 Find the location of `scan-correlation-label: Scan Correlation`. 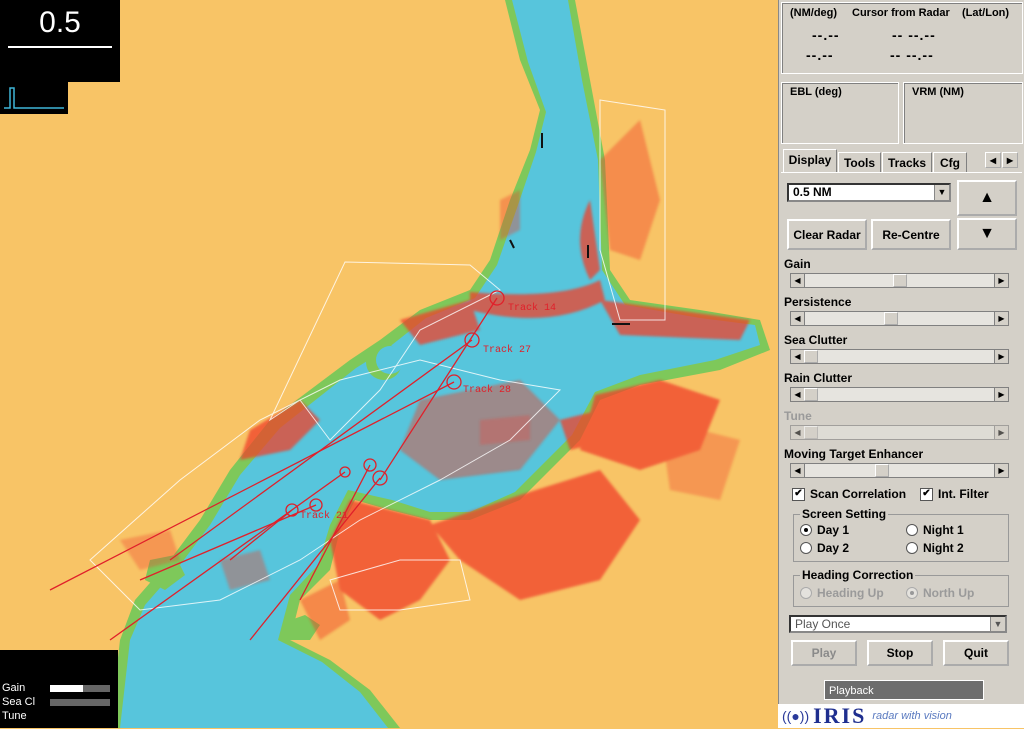

scan-correlation-label: Scan Correlation is located at coordinates (858, 494).